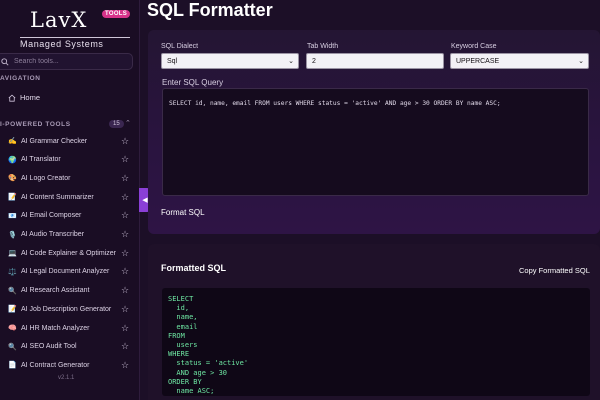 This screenshot has width=600, height=400. I want to click on tool-icon: ✍️, so click(12, 141).